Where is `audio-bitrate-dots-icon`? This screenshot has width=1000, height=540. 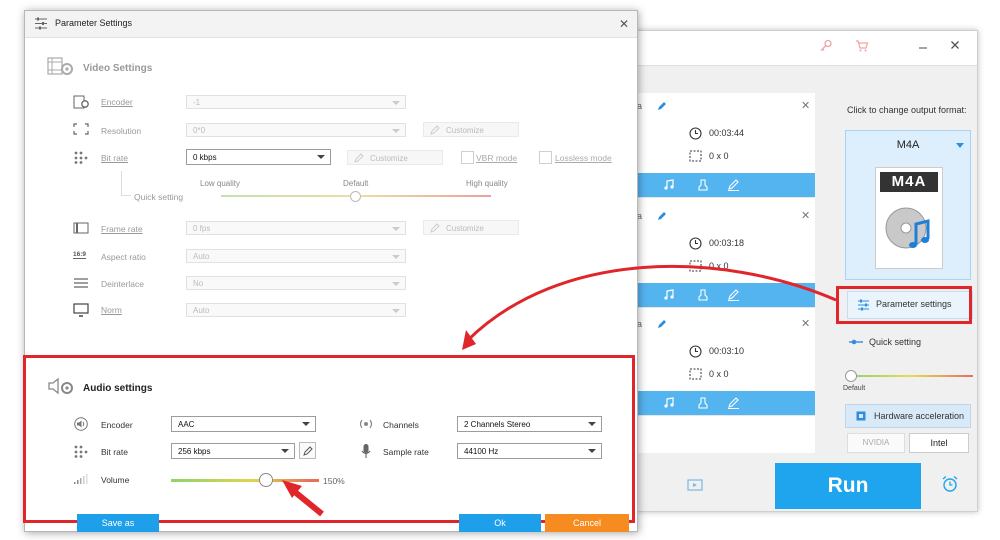 audio-bitrate-dots-icon is located at coordinates (81, 451).